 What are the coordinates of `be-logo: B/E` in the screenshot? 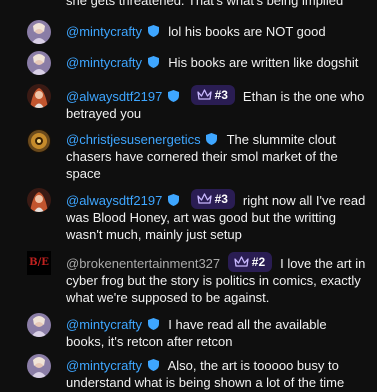 It's located at (39, 262).